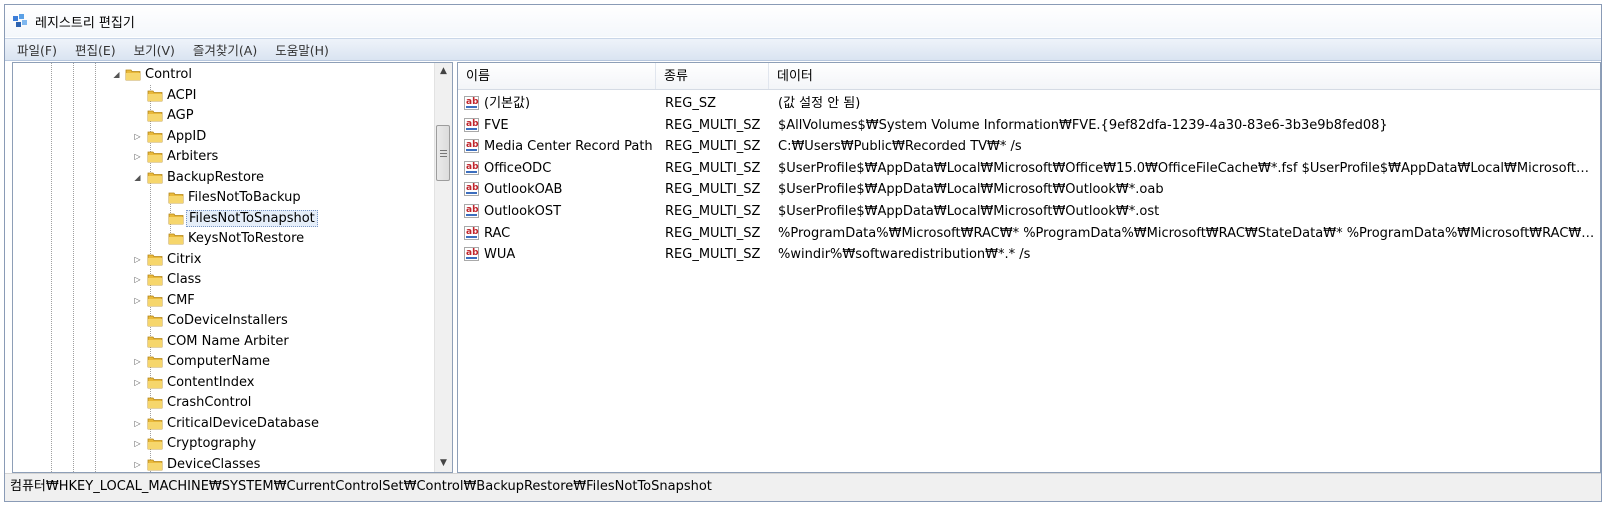 Image resolution: width=1608 pixels, height=508 pixels. I want to click on tree-item: ▷ ContentIndex, so click(224, 383).